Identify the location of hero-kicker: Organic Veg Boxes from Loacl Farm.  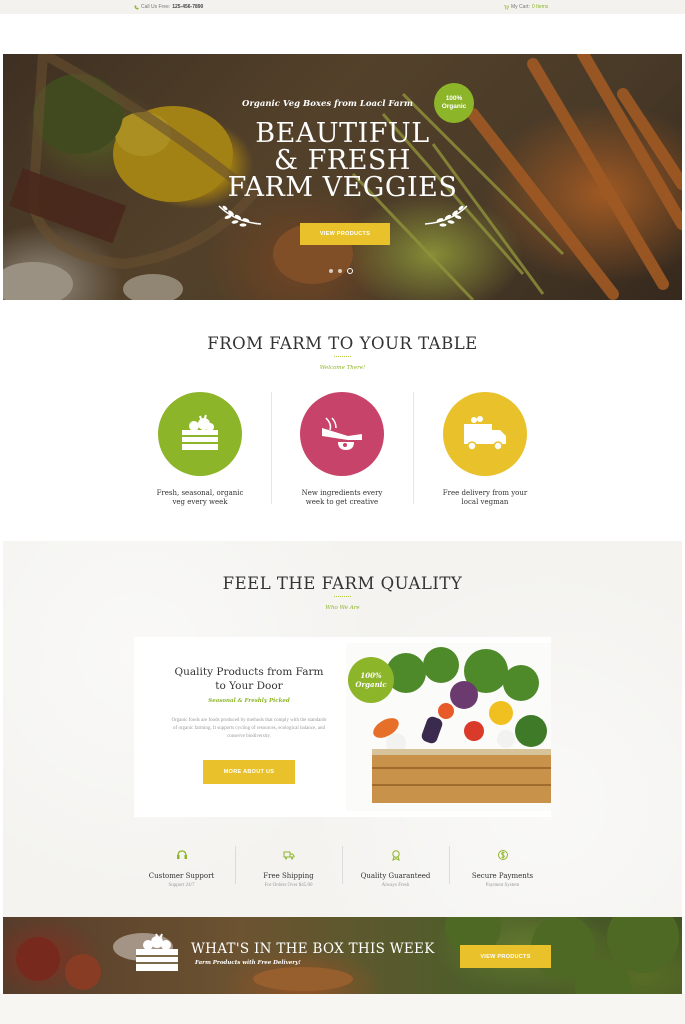
(327, 104).